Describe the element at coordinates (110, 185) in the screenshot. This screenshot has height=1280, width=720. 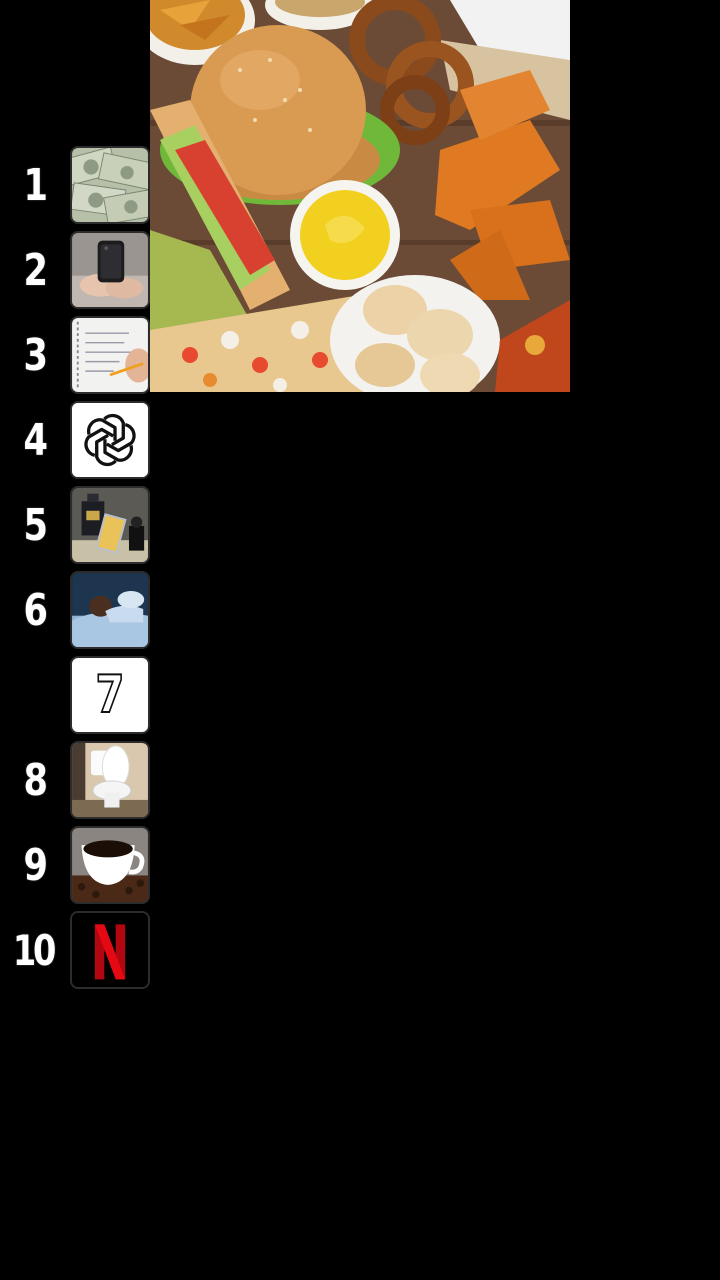
I see `money-bills-icon` at that location.